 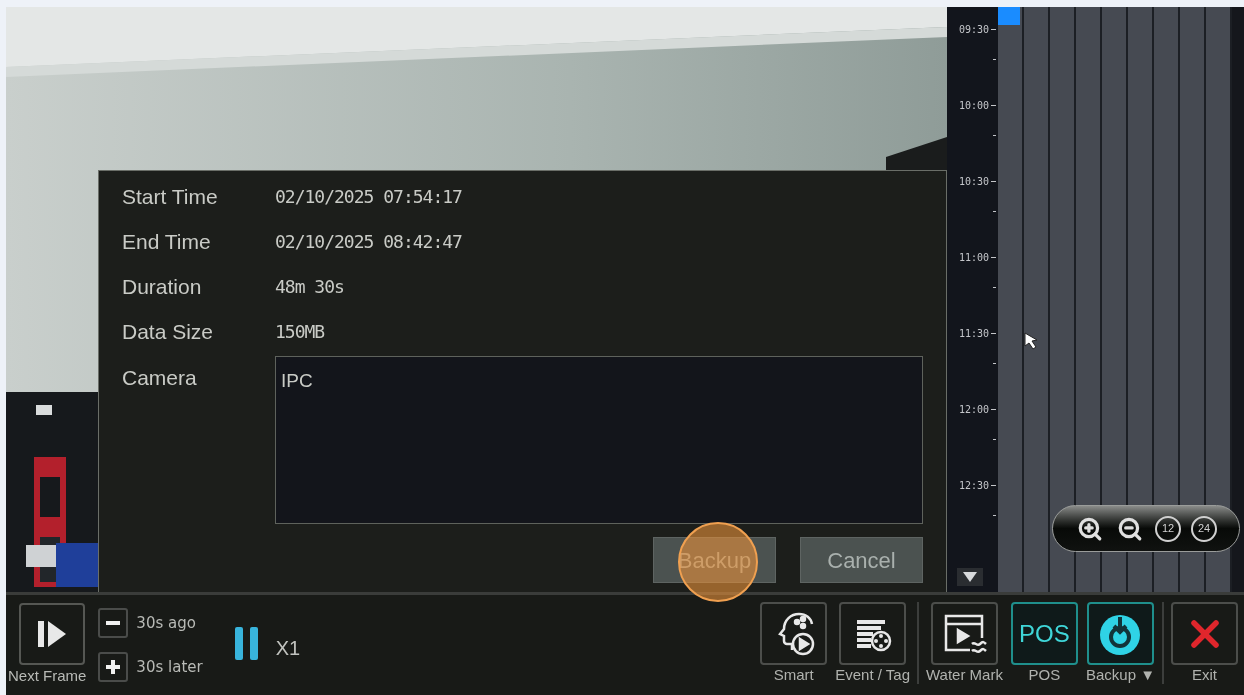 What do you see at coordinates (1032, 341) in the screenshot?
I see `cursor-icon` at bounding box center [1032, 341].